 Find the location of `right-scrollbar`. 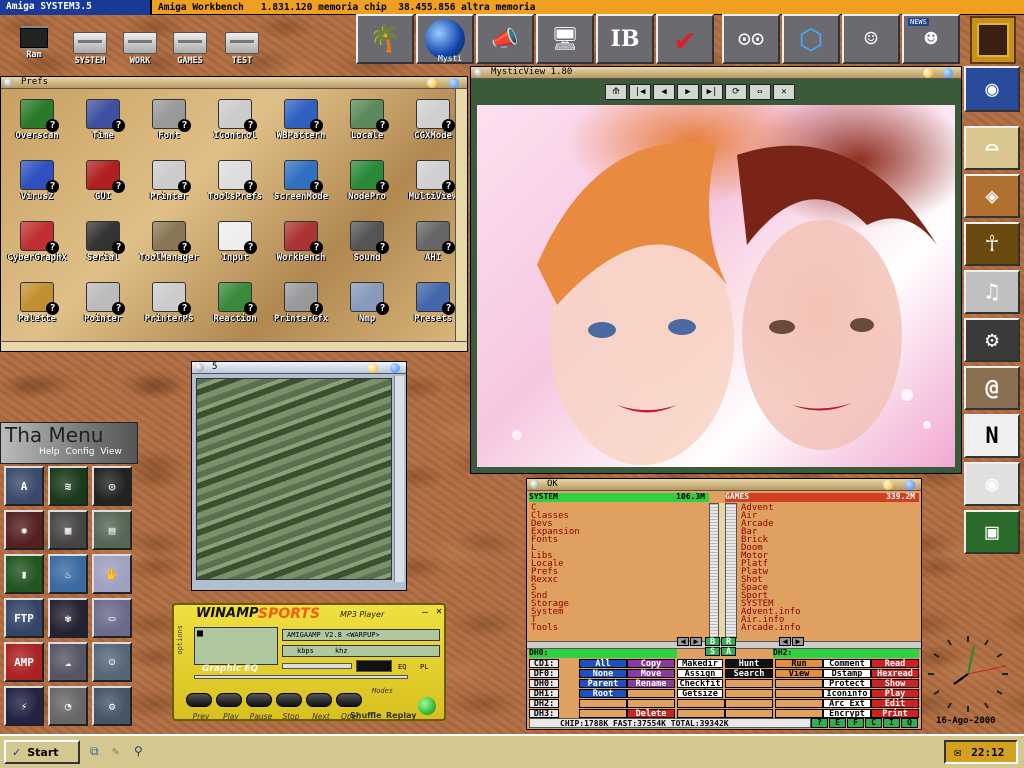

right-scrollbar is located at coordinates (731, 571).